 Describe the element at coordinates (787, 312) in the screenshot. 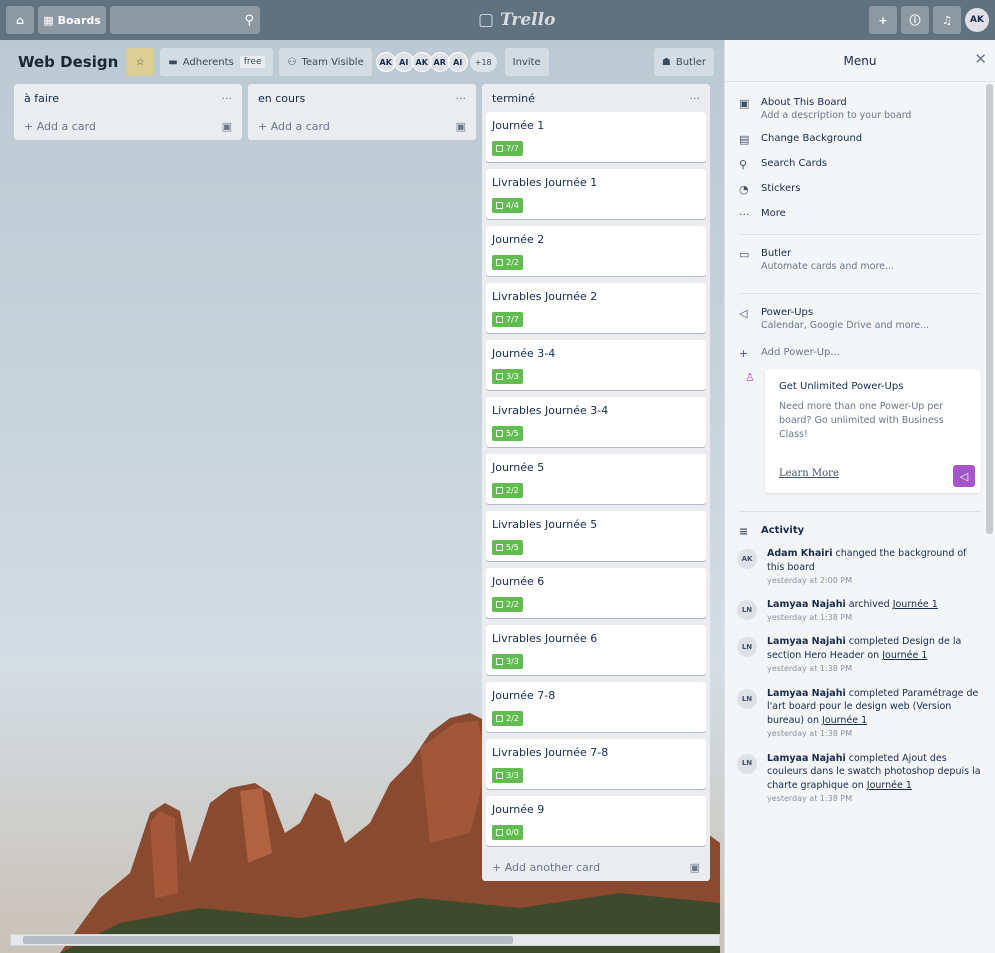

I see `powerups-title: Power-Ups` at that location.